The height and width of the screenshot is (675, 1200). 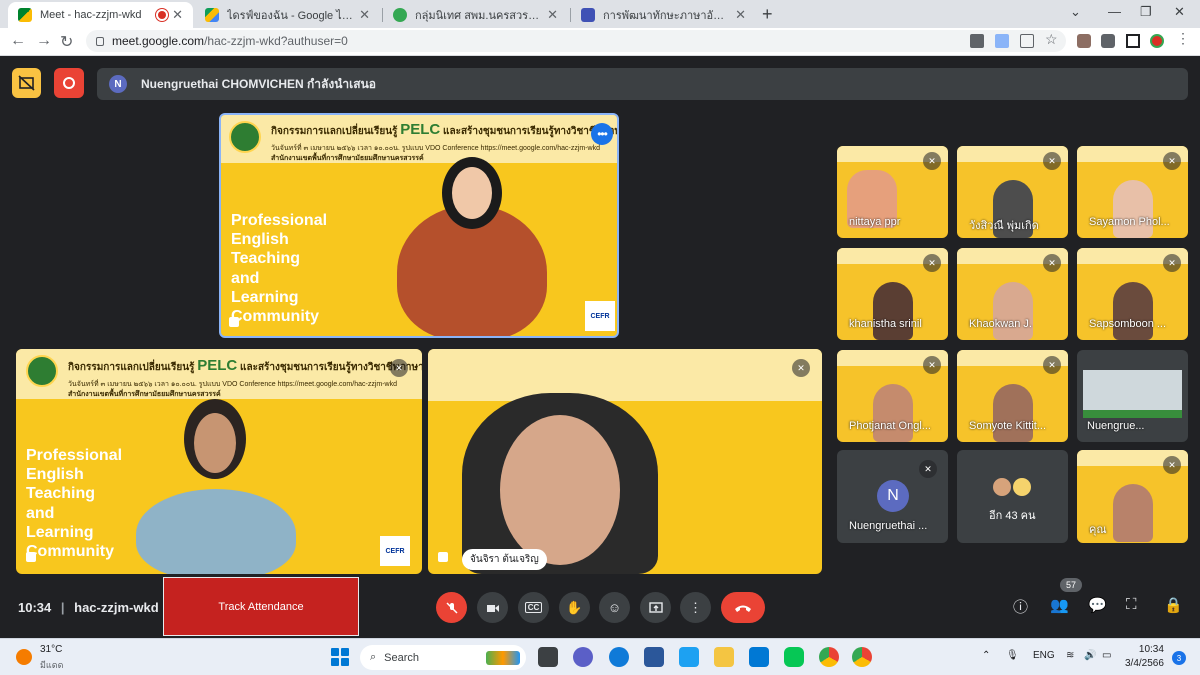 What do you see at coordinates (51, 649) in the screenshot?
I see `weather-temperature: 31°C` at bounding box center [51, 649].